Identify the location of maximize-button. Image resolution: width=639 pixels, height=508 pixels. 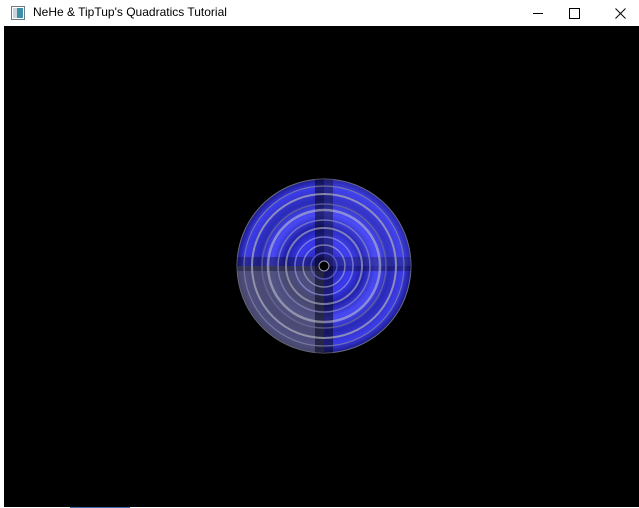
(574, 13).